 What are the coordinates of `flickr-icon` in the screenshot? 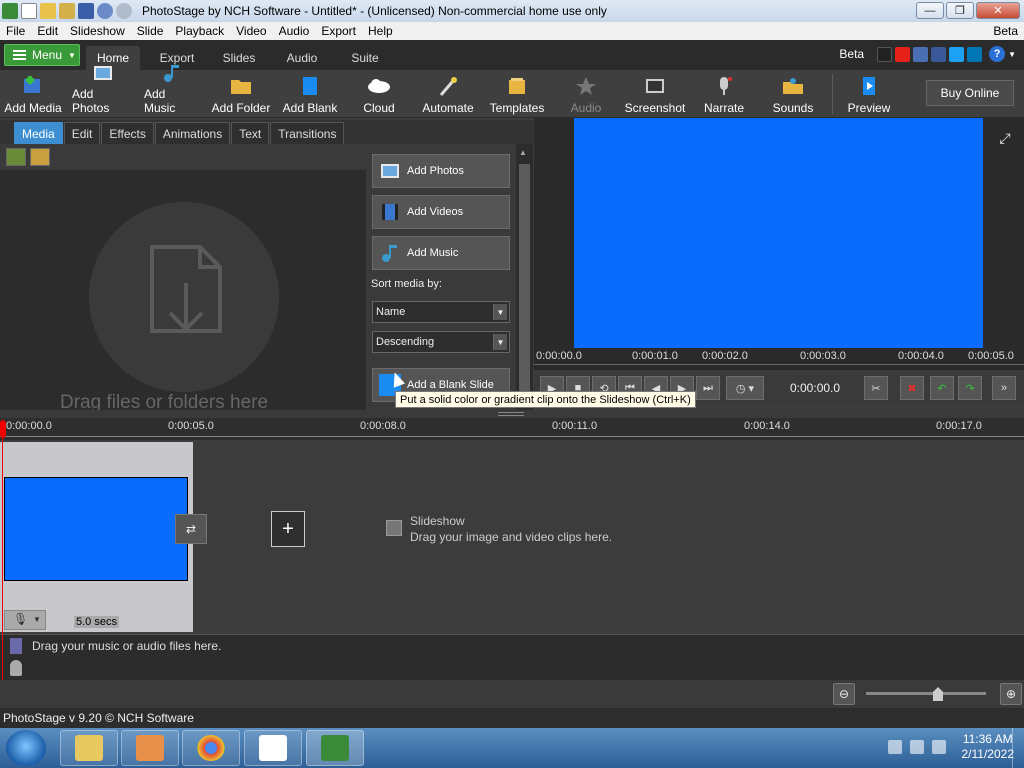 It's located at (885, 54).